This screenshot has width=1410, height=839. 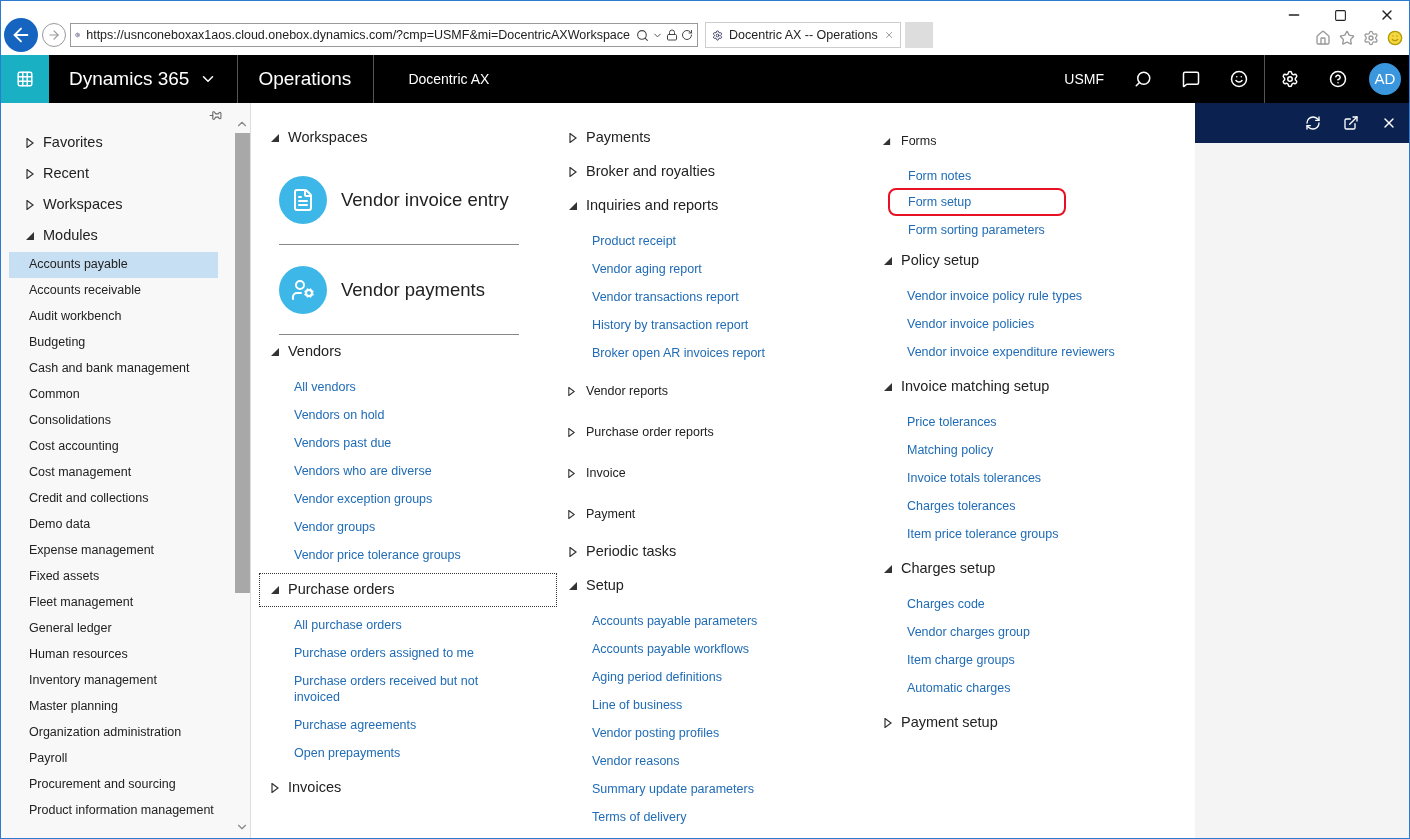 What do you see at coordinates (670, 325) in the screenshot?
I see `nav-link: History by transaction report` at bounding box center [670, 325].